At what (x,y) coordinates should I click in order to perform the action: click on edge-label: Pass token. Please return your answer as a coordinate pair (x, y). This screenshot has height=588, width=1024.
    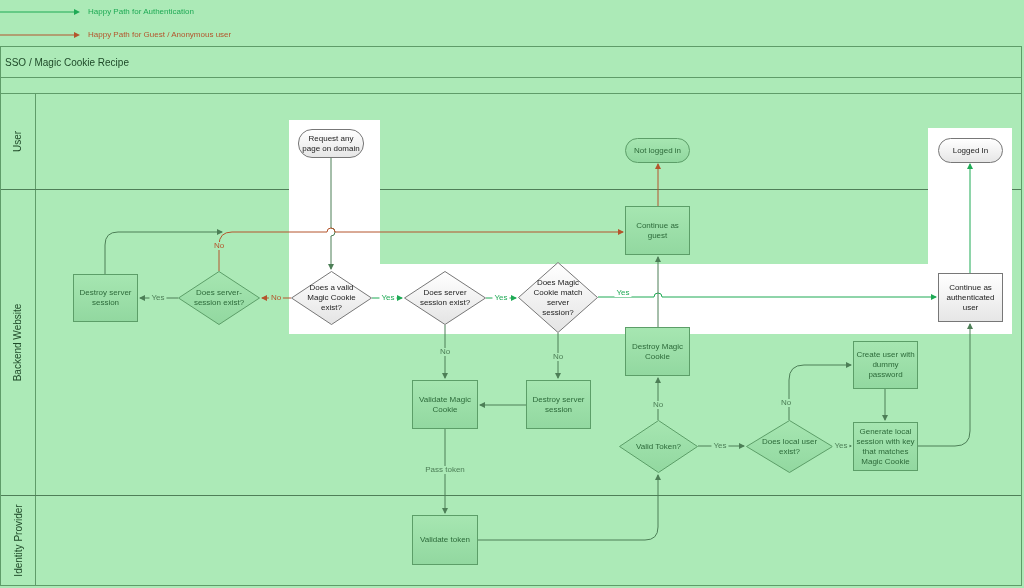
    Looking at the image, I should click on (445, 470).